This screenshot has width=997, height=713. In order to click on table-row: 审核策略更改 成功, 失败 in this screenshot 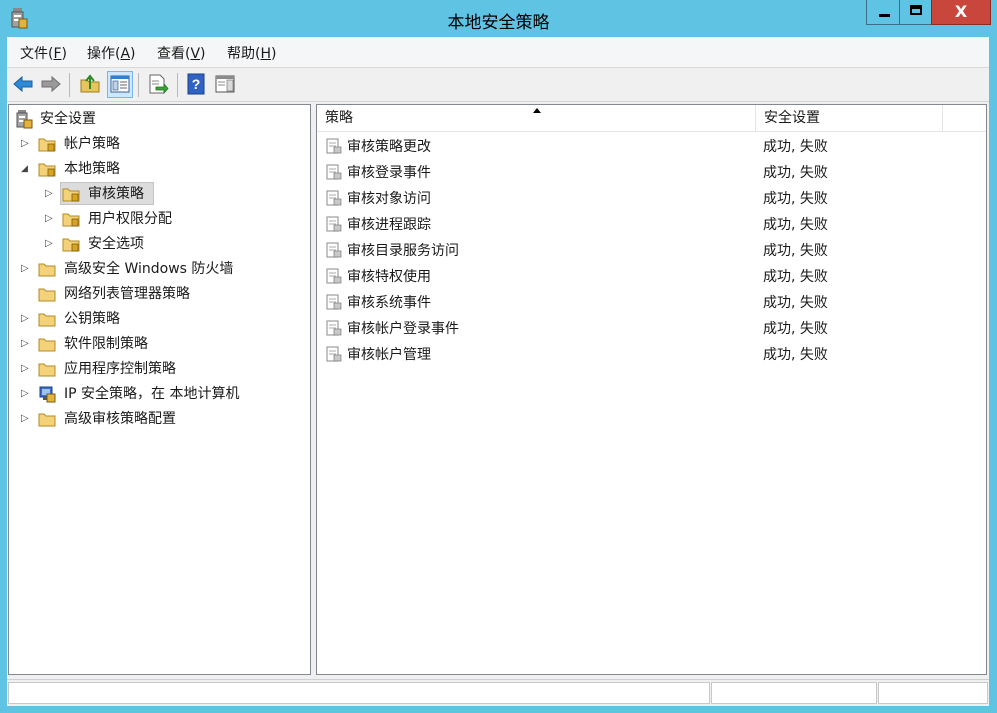, I will do `click(647, 146)`.